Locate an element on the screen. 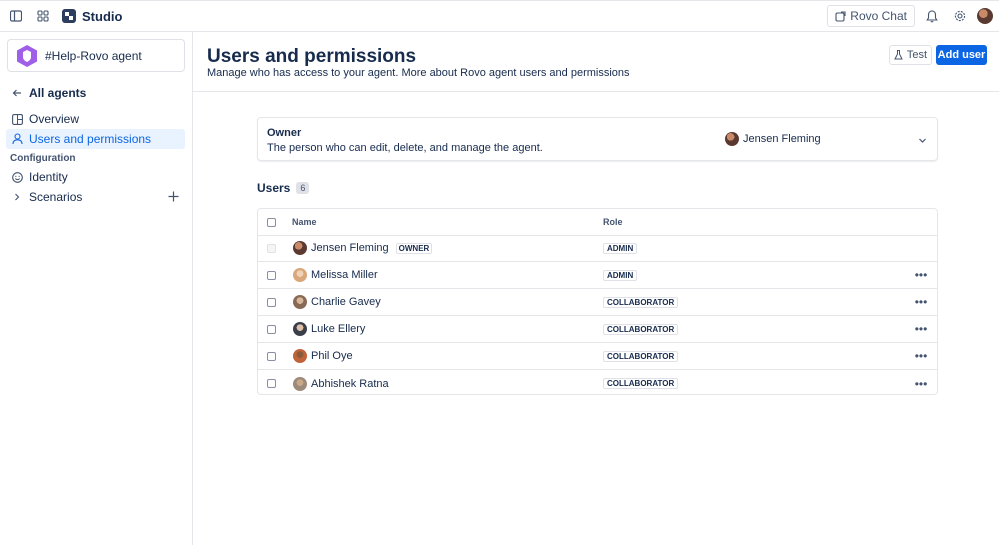 This screenshot has height=545, width=999. table-row: Melissa Miller ADMIN ••• is located at coordinates (597, 275).